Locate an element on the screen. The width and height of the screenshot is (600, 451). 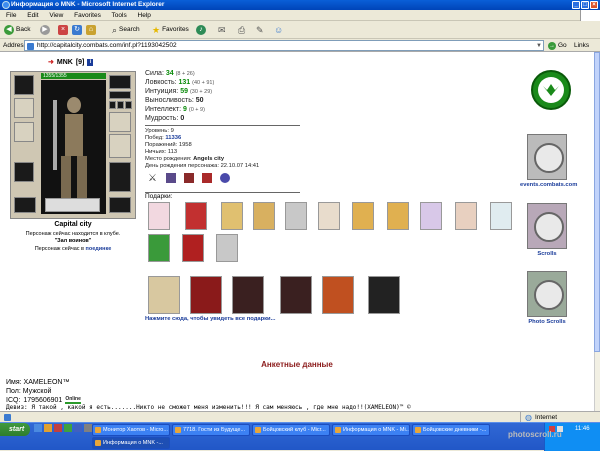
profile-name: Имя: XAMELEON™ is located at coordinates (38, 382).